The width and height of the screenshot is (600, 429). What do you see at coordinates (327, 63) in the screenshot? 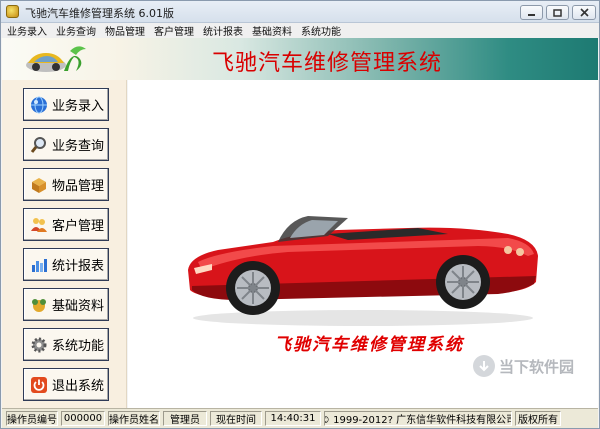
I see `banner-title: 飞驰汽车维修管理系统` at bounding box center [327, 63].